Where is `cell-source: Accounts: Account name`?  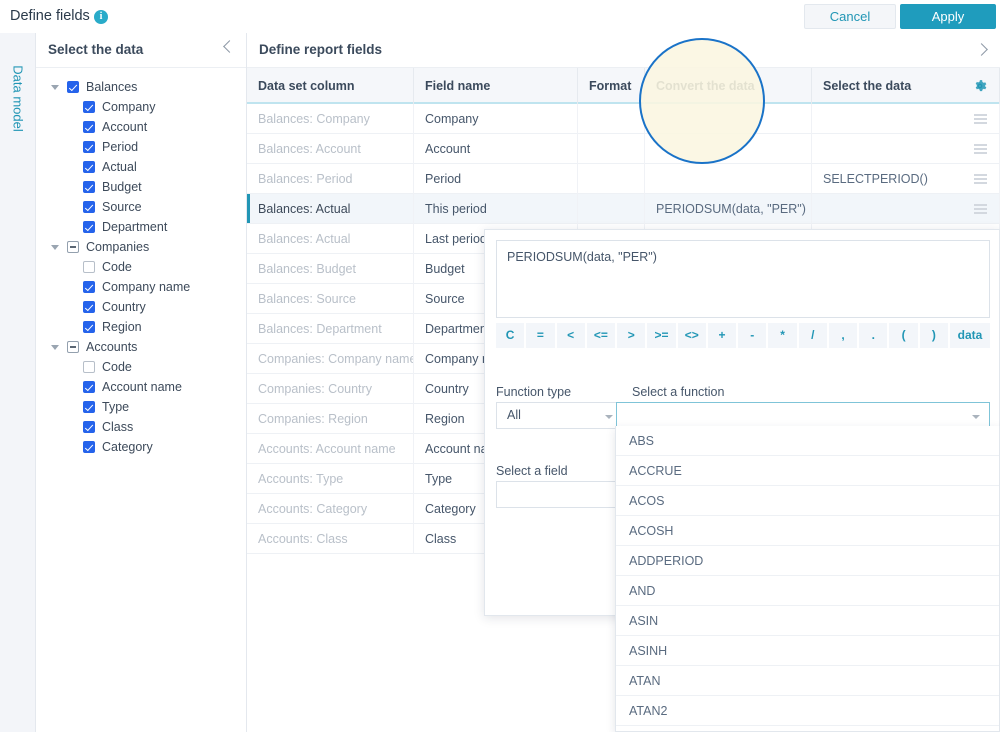 cell-source: Accounts: Account name is located at coordinates (330, 449).